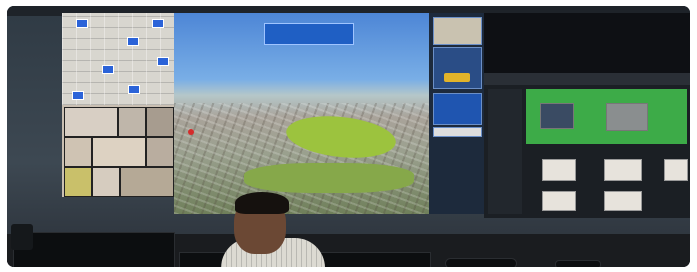 The width and height of the screenshot is (697, 272). What do you see at coordinates (118, 59) in the screenshot?
I see `map-screen` at bounding box center [118, 59].